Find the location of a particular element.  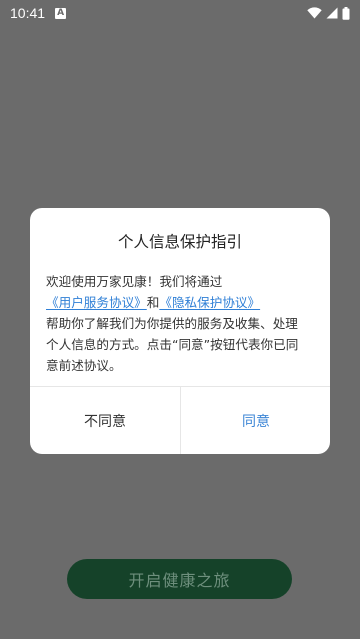

battery-icon is located at coordinates (346, 13).